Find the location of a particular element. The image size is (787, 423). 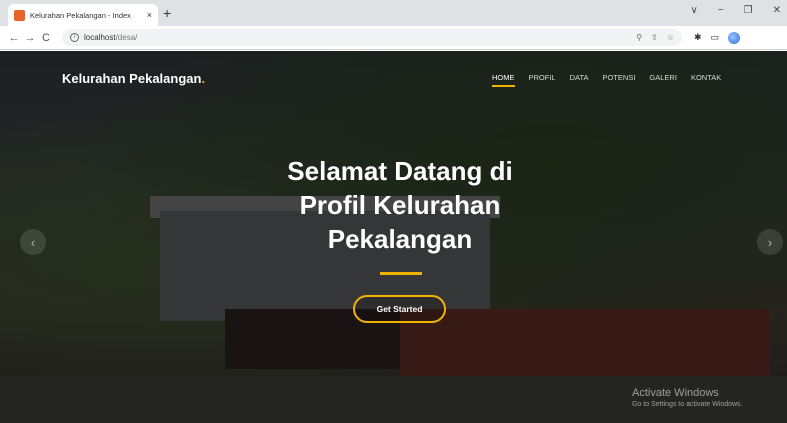

zoom-search-icon: ⚲ is located at coordinates (639, 37).